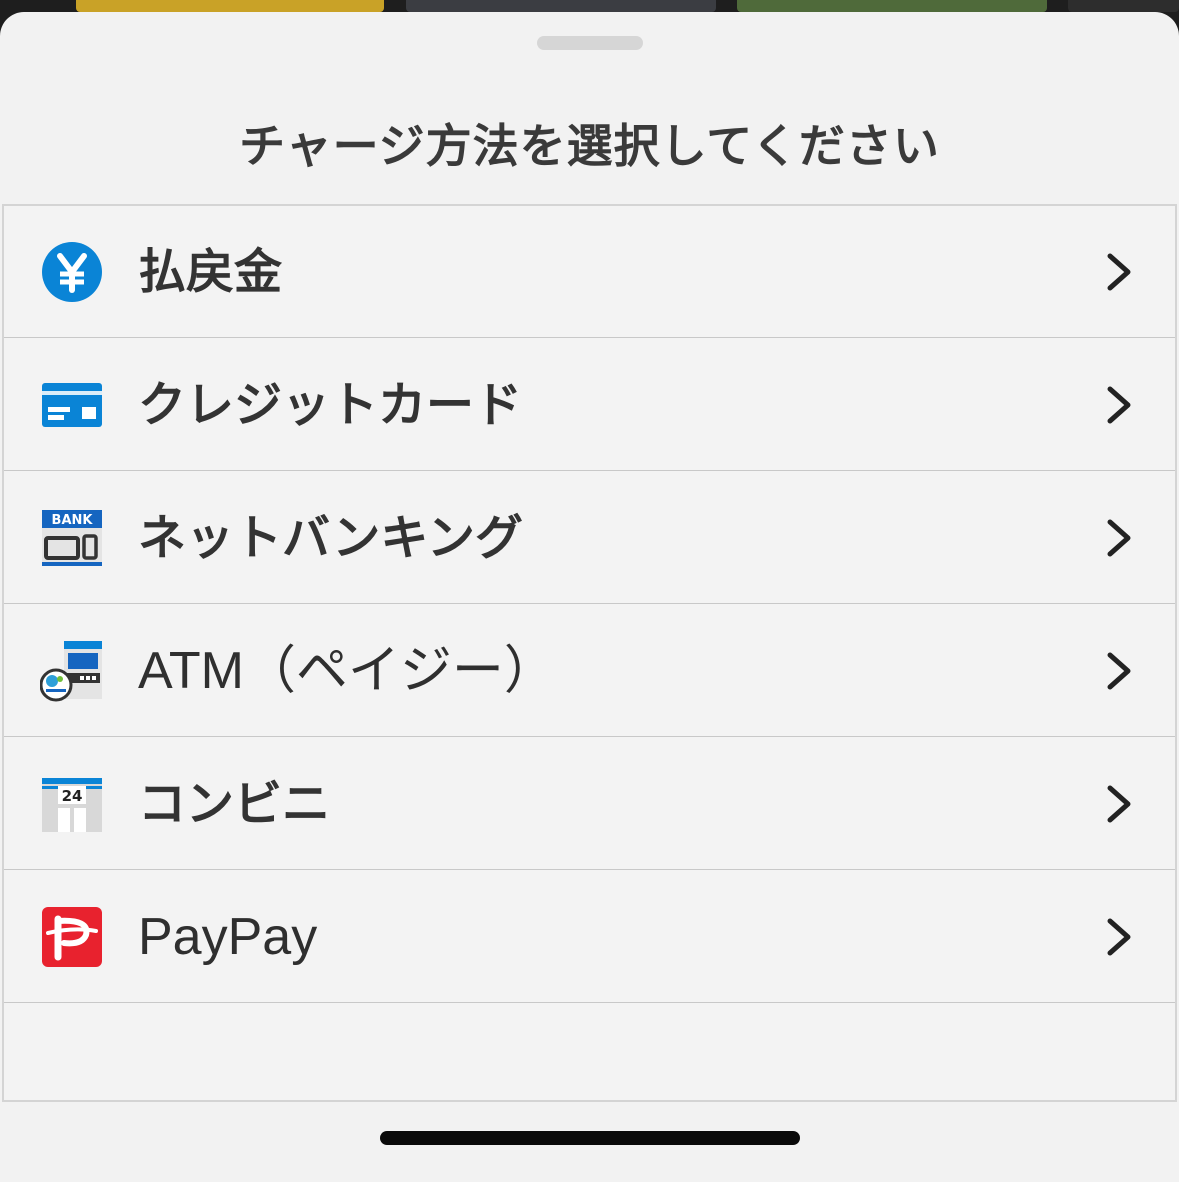 The width and height of the screenshot is (1179, 1182). I want to click on sheet-grabber, so click(590, 43).